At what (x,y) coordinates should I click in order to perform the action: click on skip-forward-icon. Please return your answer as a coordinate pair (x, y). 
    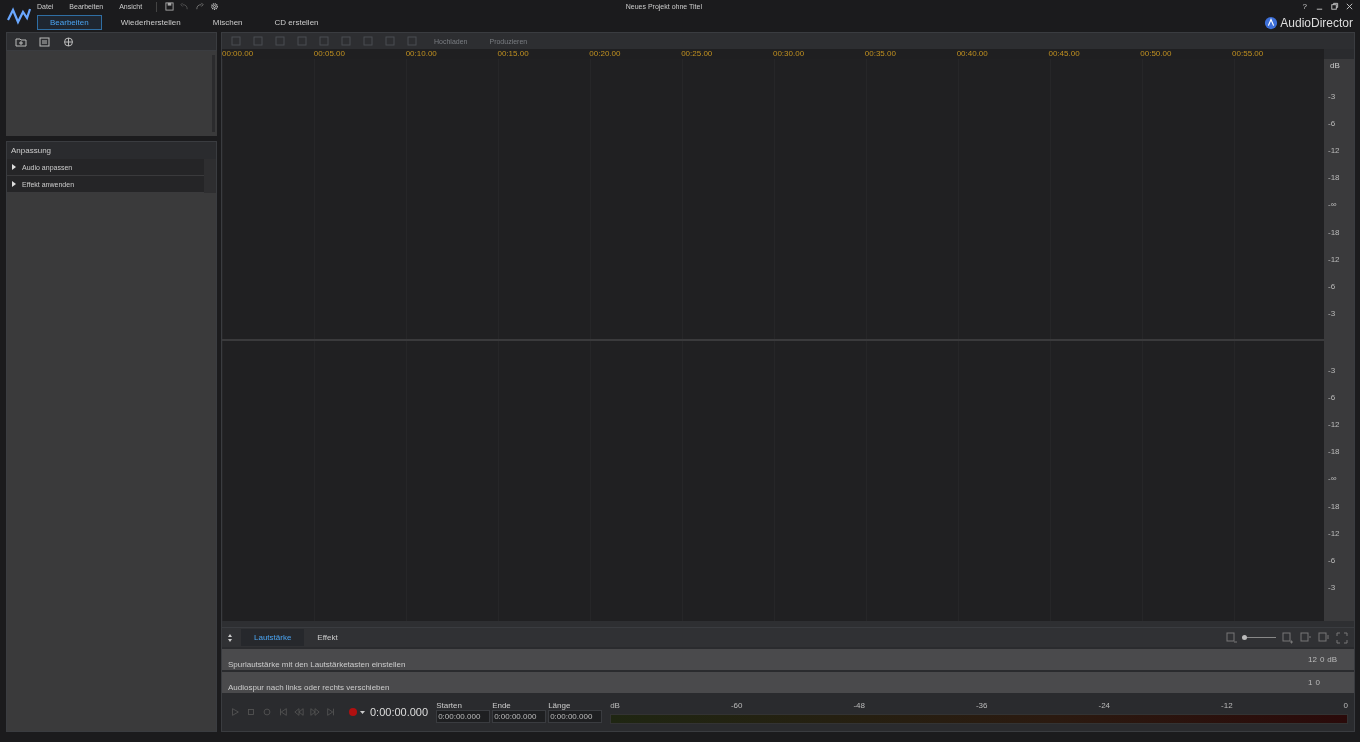
    Looking at the image, I should click on (331, 712).